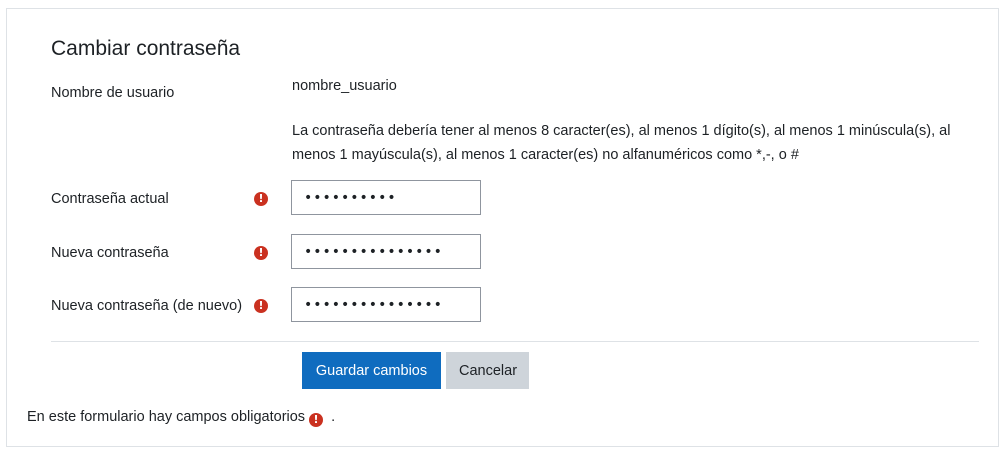  I want to click on new-password-input, so click(386, 251).